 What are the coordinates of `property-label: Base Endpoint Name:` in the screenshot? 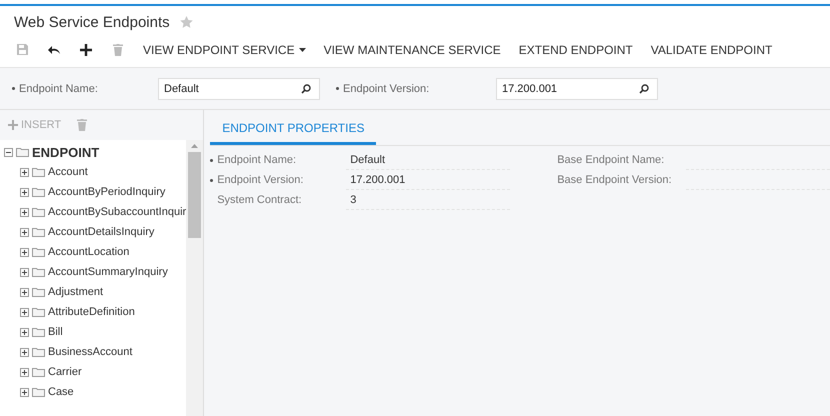 It's located at (611, 160).